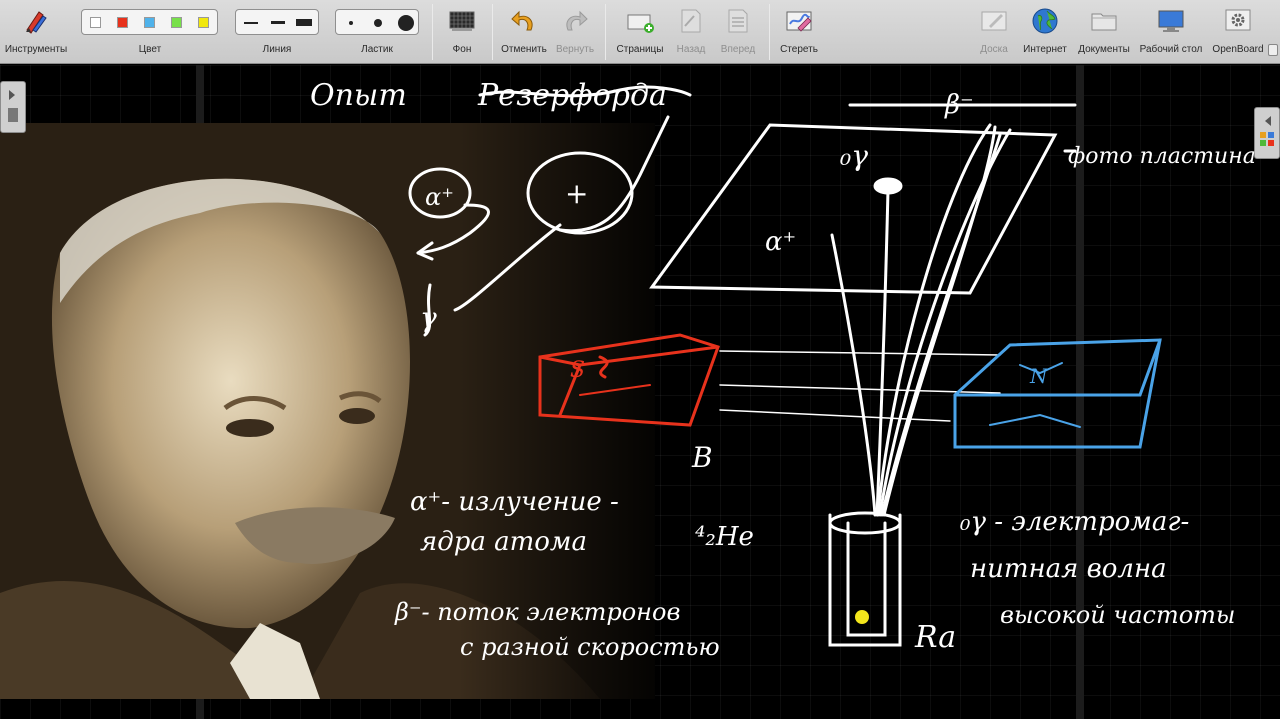 The height and width of the screenshot is (719, 1280). What do you see at coordinates (640, 49) in the screenshot?
I see `pages-label: Страницы` at bounding box center [640, 49].